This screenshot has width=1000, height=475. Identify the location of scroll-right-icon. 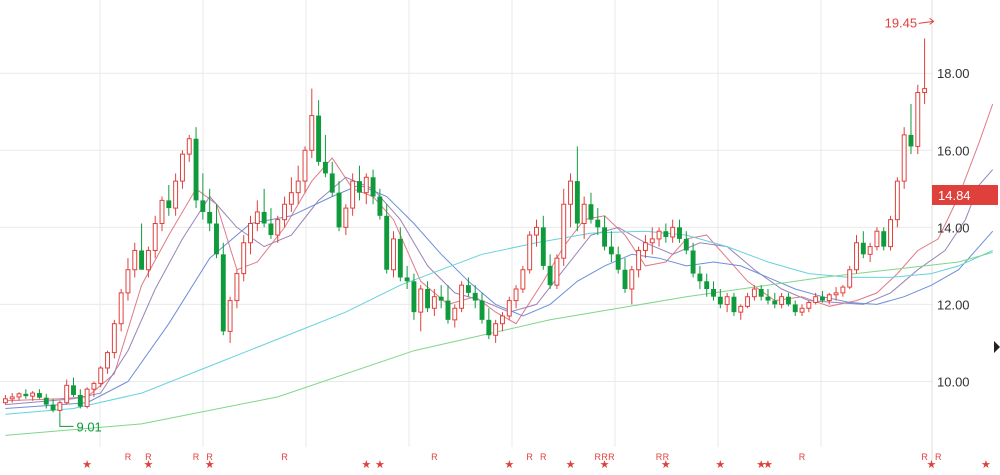
(997, 347).